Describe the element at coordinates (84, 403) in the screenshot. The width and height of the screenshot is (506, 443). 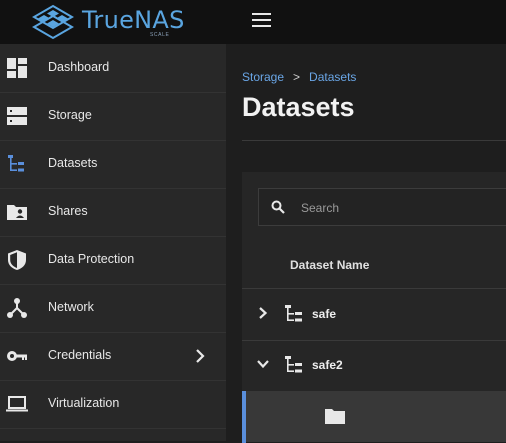
I see `sidebar-item-label: Virtualization` at that location.